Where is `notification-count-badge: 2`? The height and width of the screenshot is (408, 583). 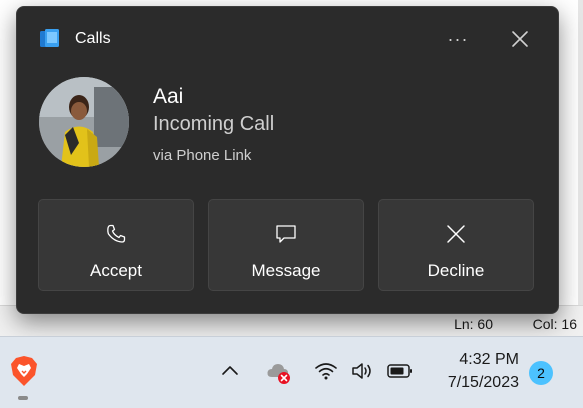
notification-count-badge: 2 is located at coordinates (541, 373).